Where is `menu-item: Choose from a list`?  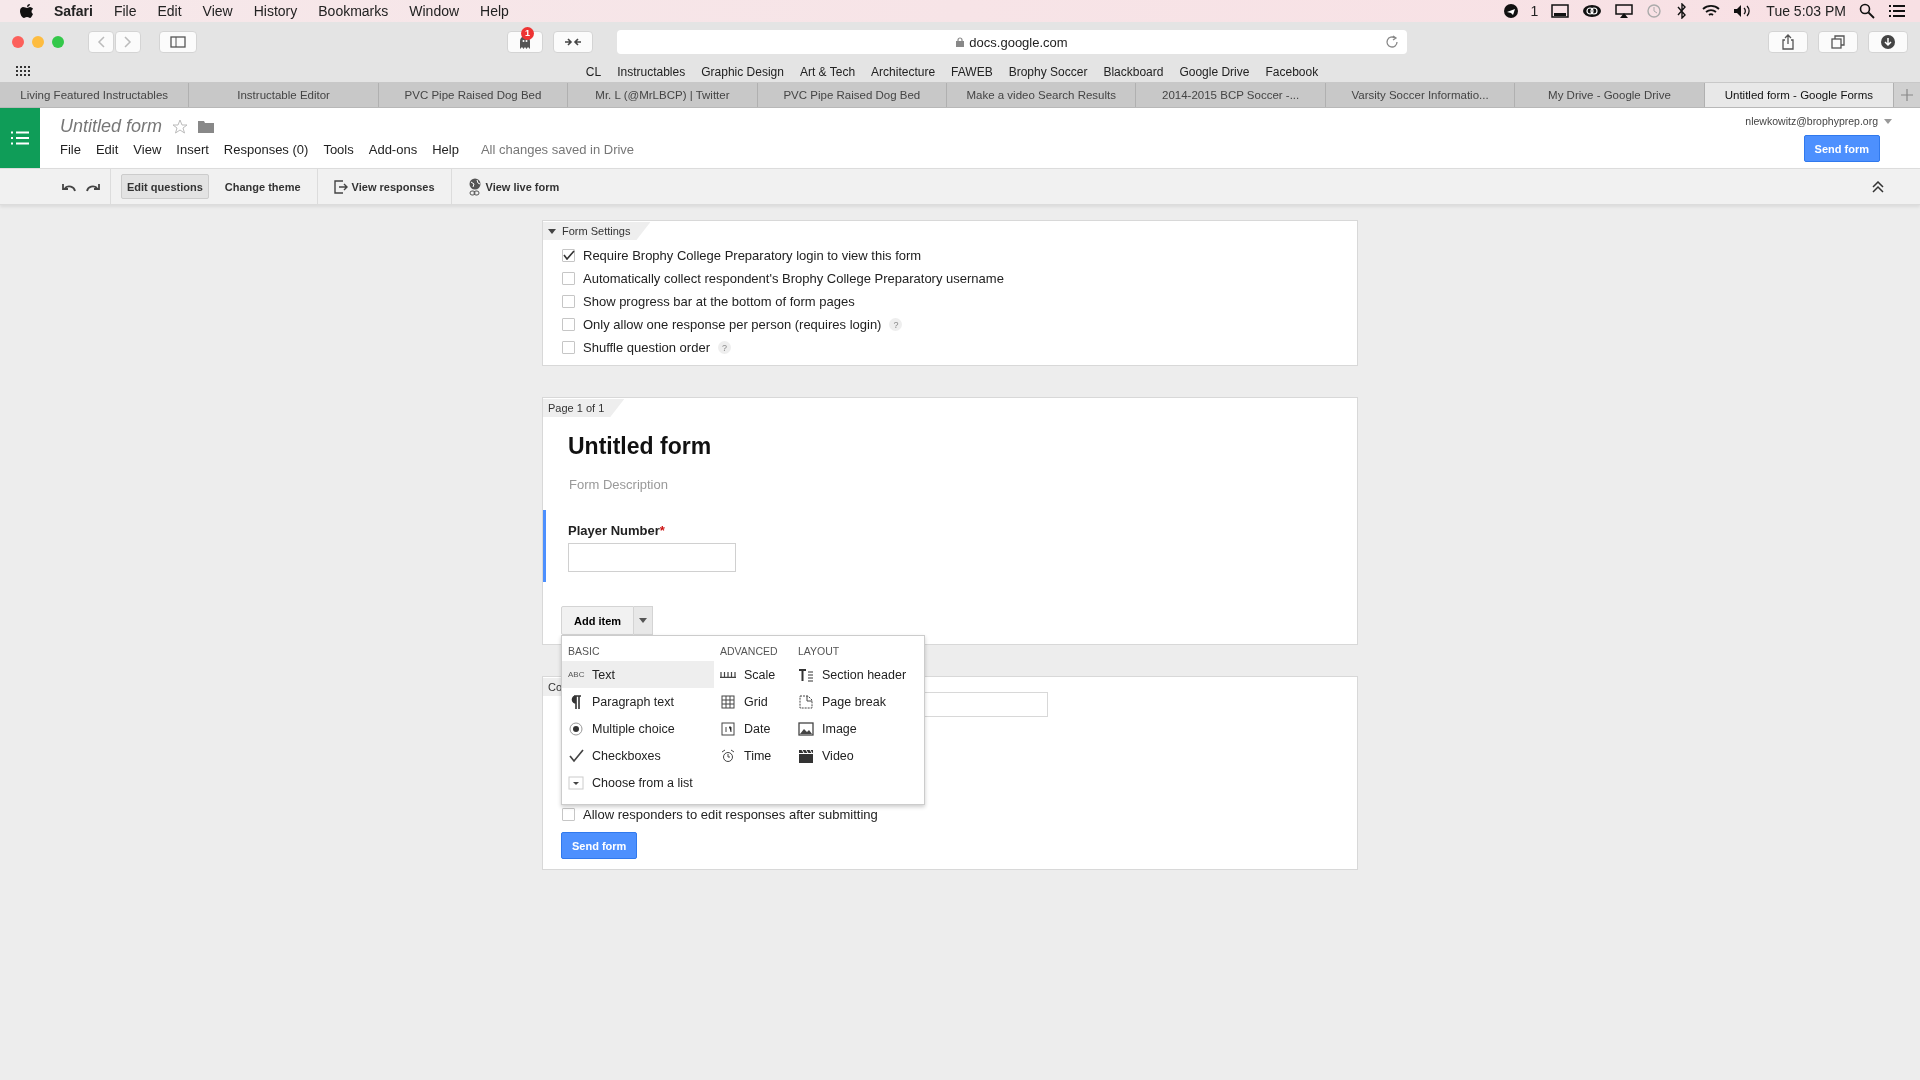
menu-item: Choose from a list is located at coordinates (638, 782).